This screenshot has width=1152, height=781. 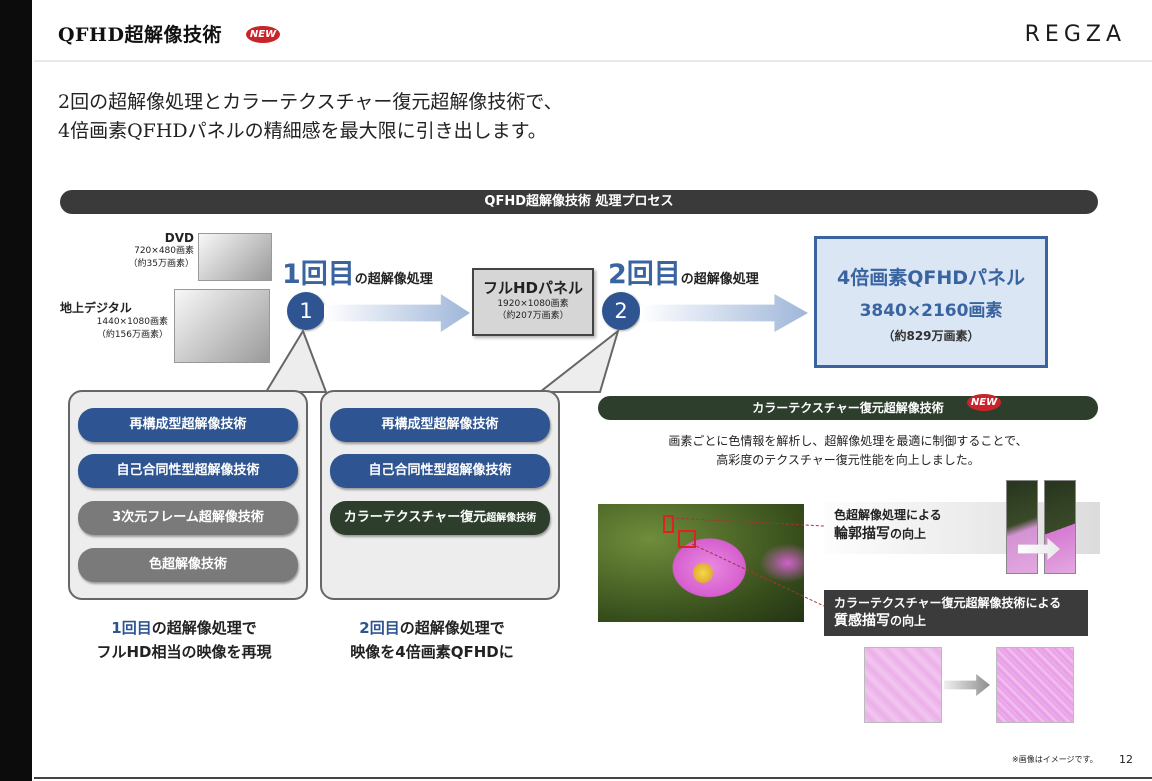 I want to click on footer-divider, so click(x=593, y=778).